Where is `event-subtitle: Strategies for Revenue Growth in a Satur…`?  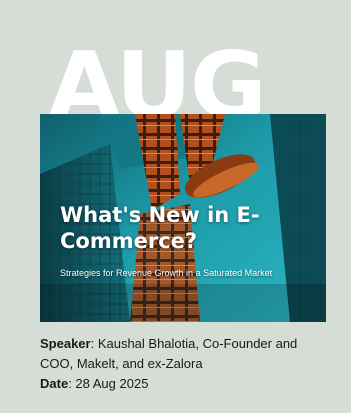 event-subtitle: Strategies for Revenue Growth in a Satur… is located at coordinates (166, 273).